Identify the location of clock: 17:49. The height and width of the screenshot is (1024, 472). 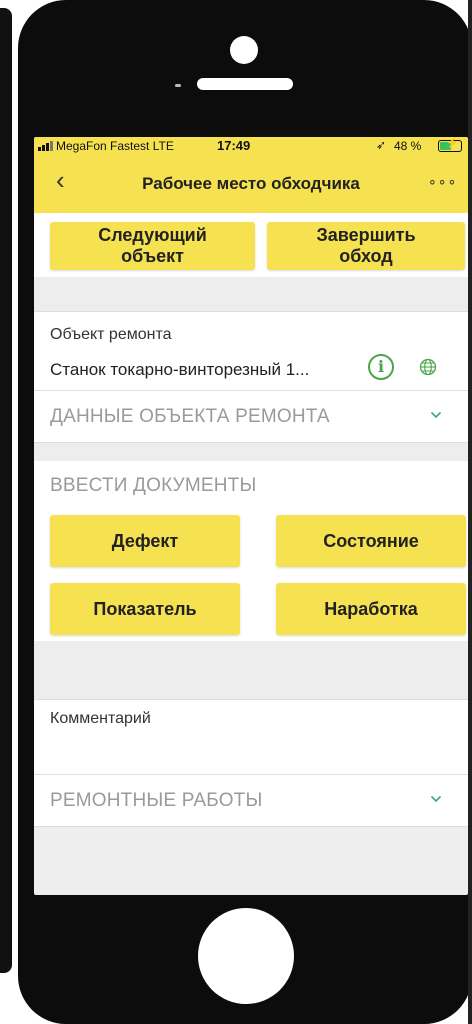
(234, 145).